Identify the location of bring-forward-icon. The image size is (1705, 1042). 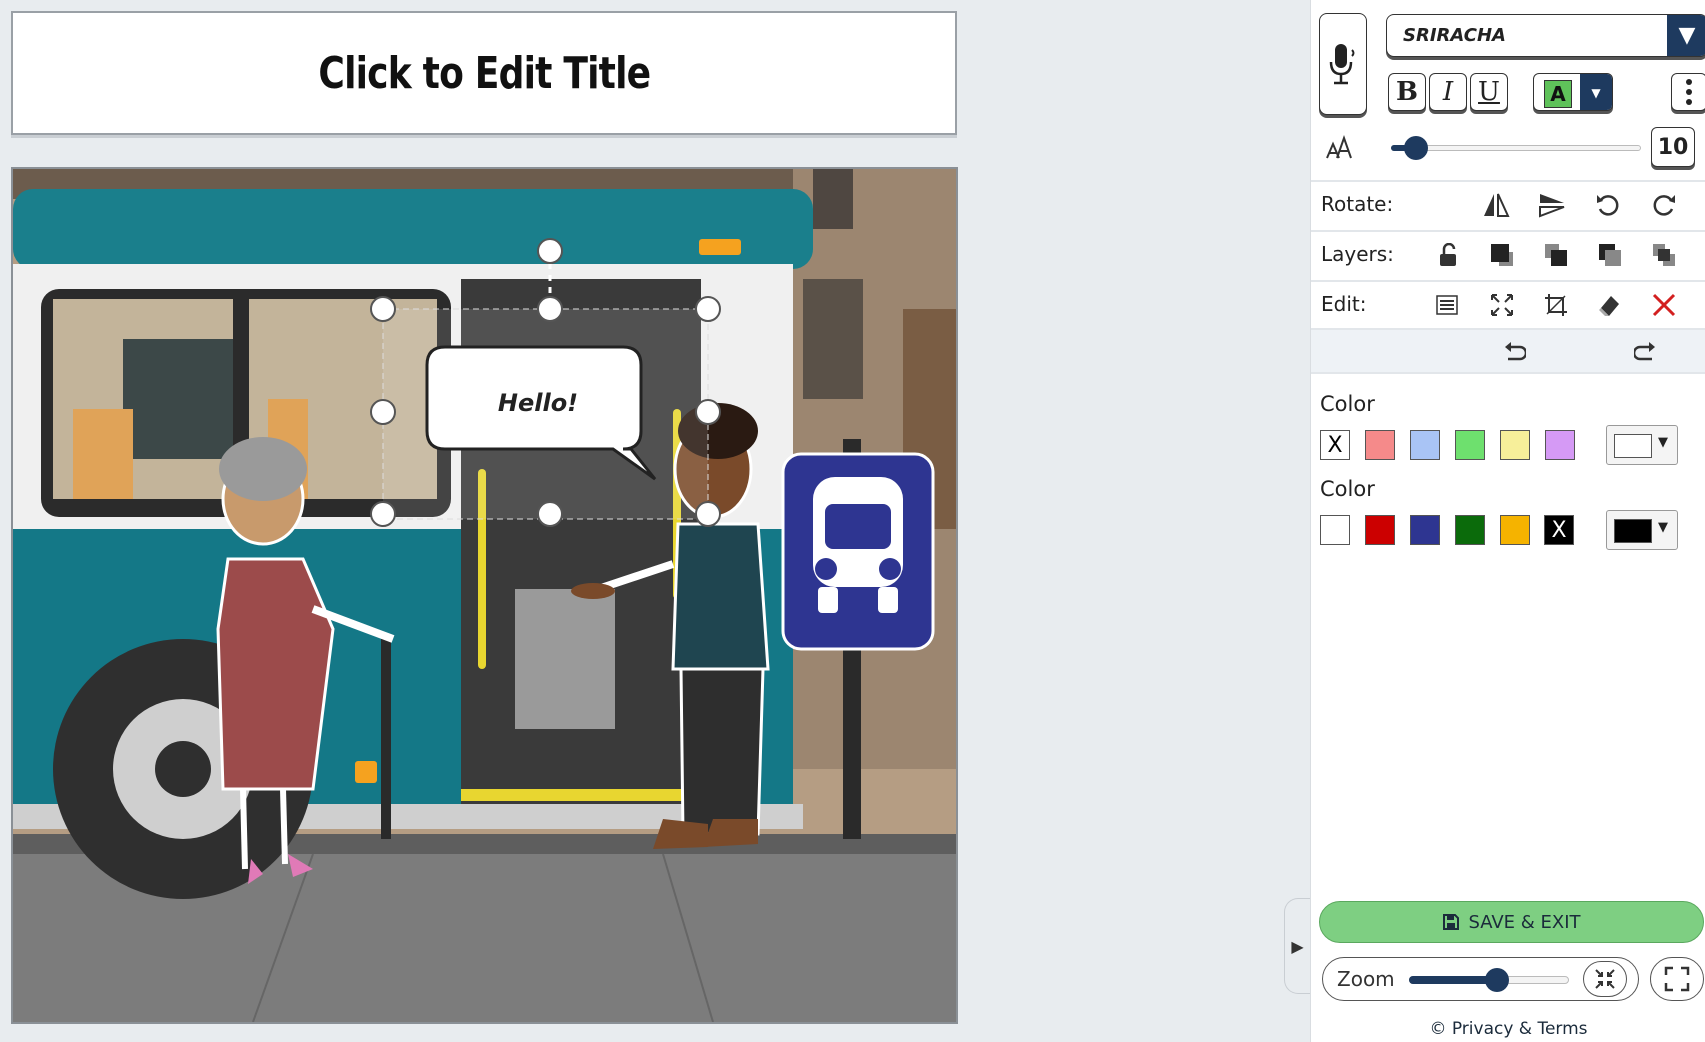
(1556, 255).